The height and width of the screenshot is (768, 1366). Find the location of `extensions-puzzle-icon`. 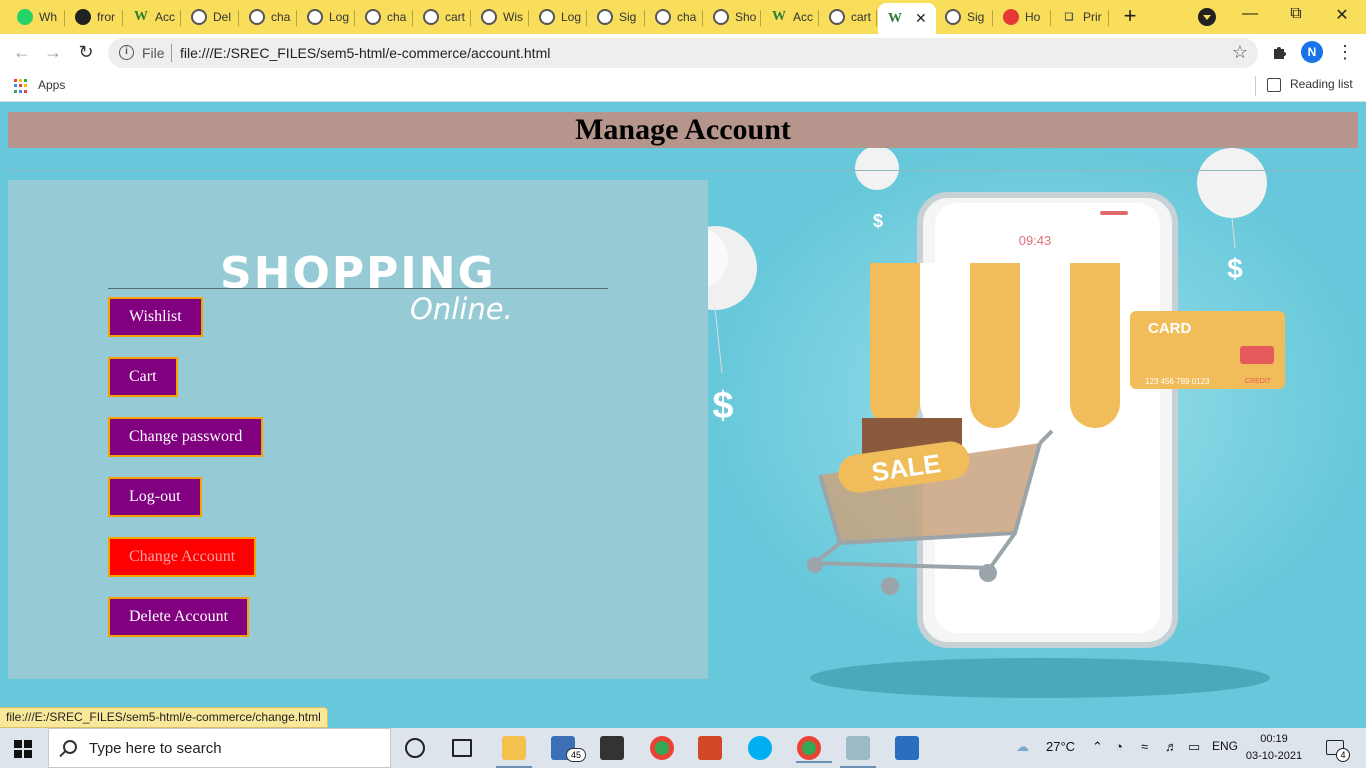

extensions-puzzle-icon is located at coordinates (1280, 52).